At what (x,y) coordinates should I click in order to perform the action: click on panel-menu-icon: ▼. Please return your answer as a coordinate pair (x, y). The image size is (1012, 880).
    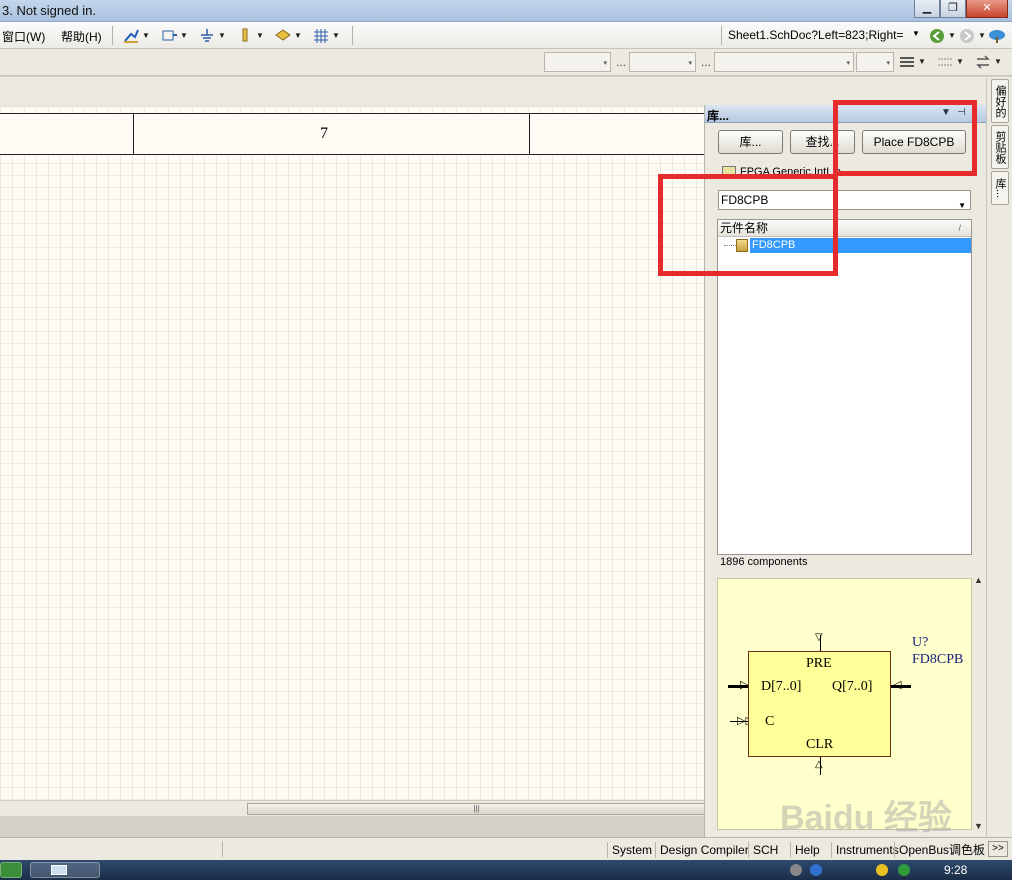
    Looking at the image, I should click on (946, 112).